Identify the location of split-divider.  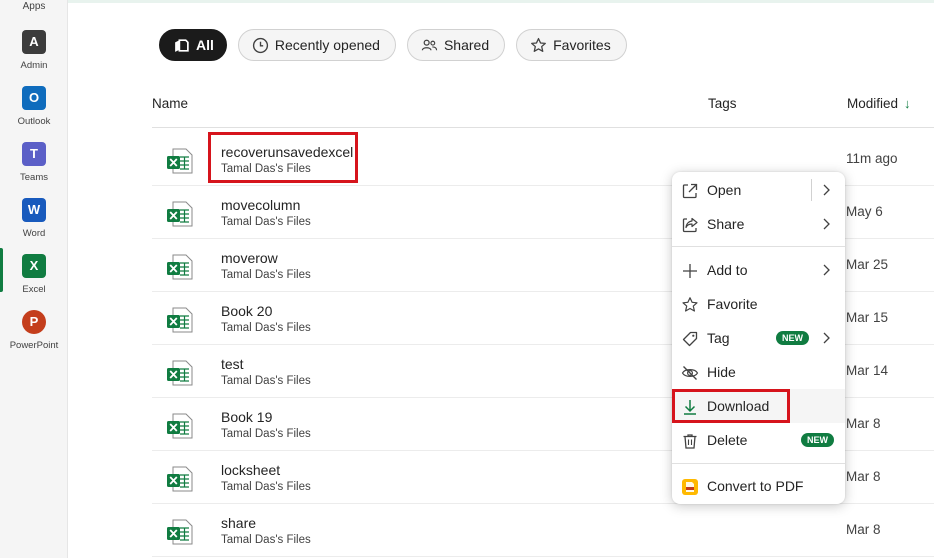
(811, 190).